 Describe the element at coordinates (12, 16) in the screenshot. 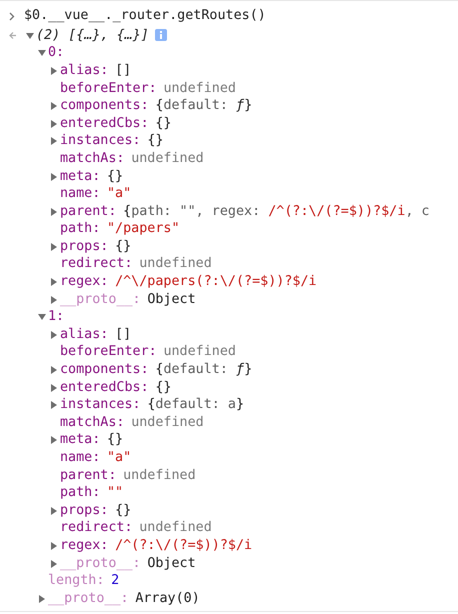

I see `prompt-icon` at that location.